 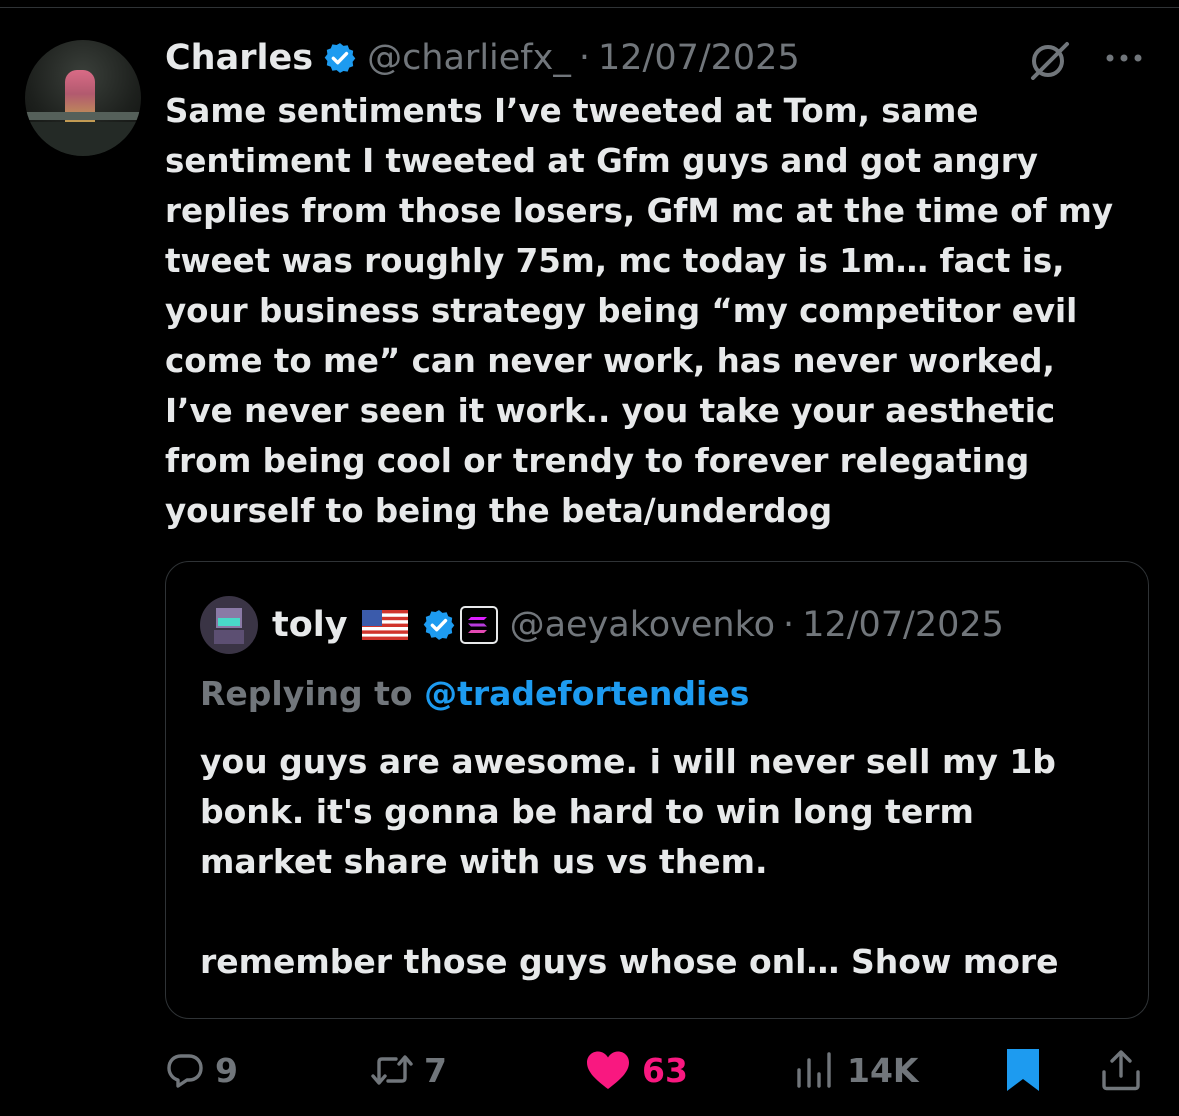 I want to click on avatar-rail, so click(x=83, y=116).